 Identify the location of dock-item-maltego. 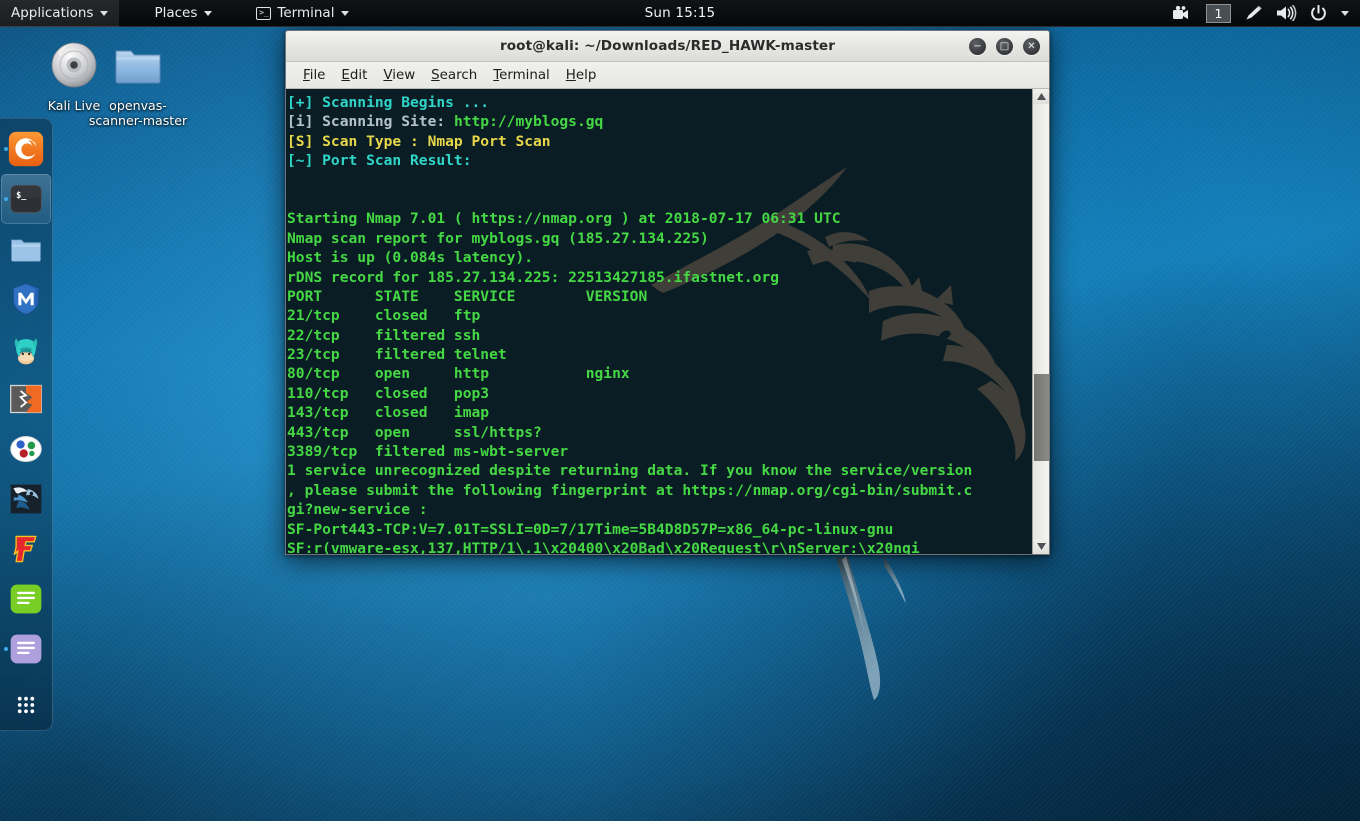
(26, 499).